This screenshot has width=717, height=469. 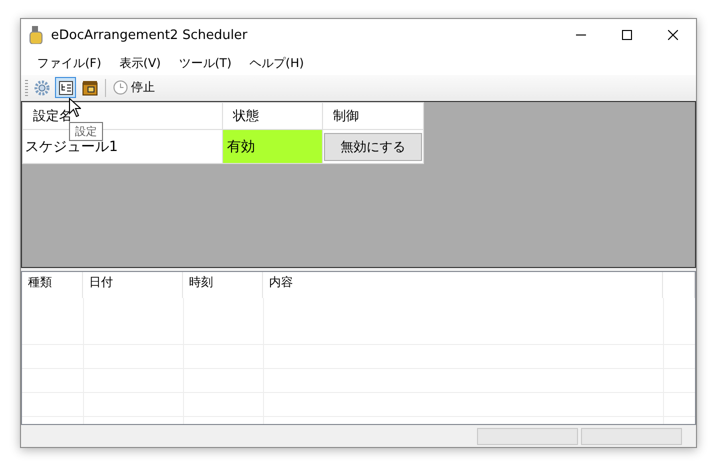 What do you see at coordinates (373, 146) in the screenshot?
I see `toggle-button: 無効にする` at bounding box center [373, 146].